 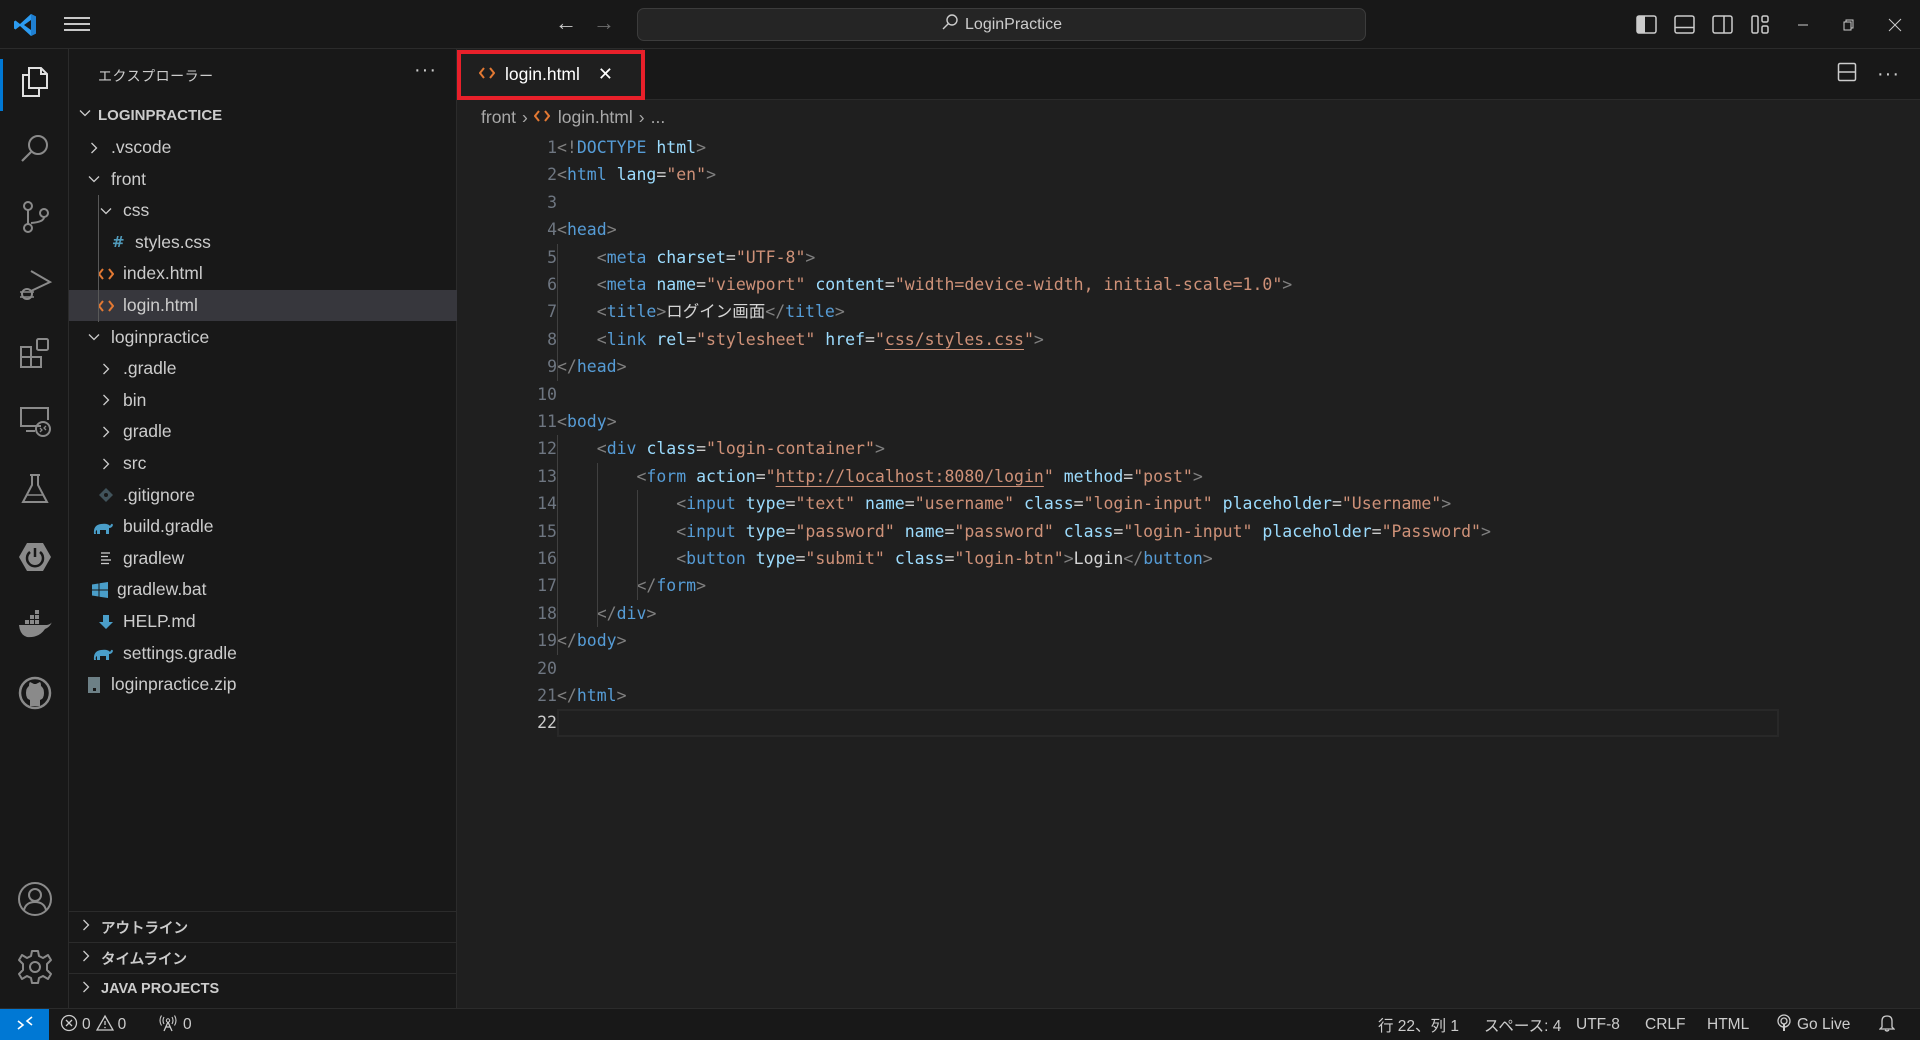 I want to click on workspace-root-label: LOGINPRACTICE, so click(x=160, y=115).